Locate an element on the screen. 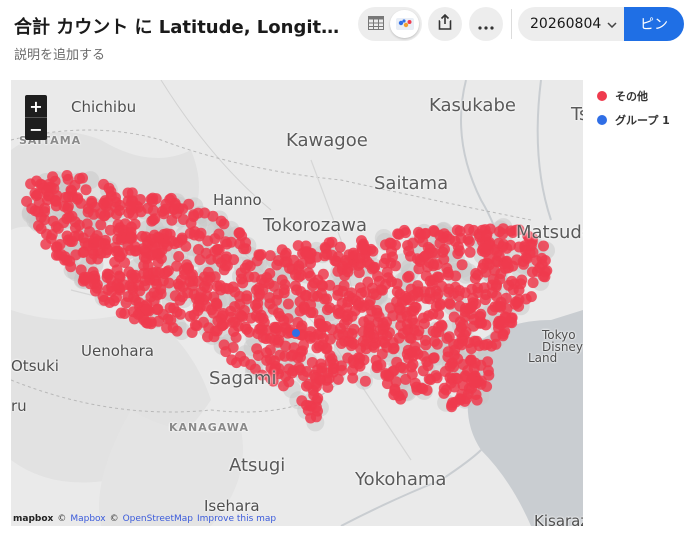 This screenshot has height=538, width=688. zoom-in-button: + is located at coordinates (36, 106).